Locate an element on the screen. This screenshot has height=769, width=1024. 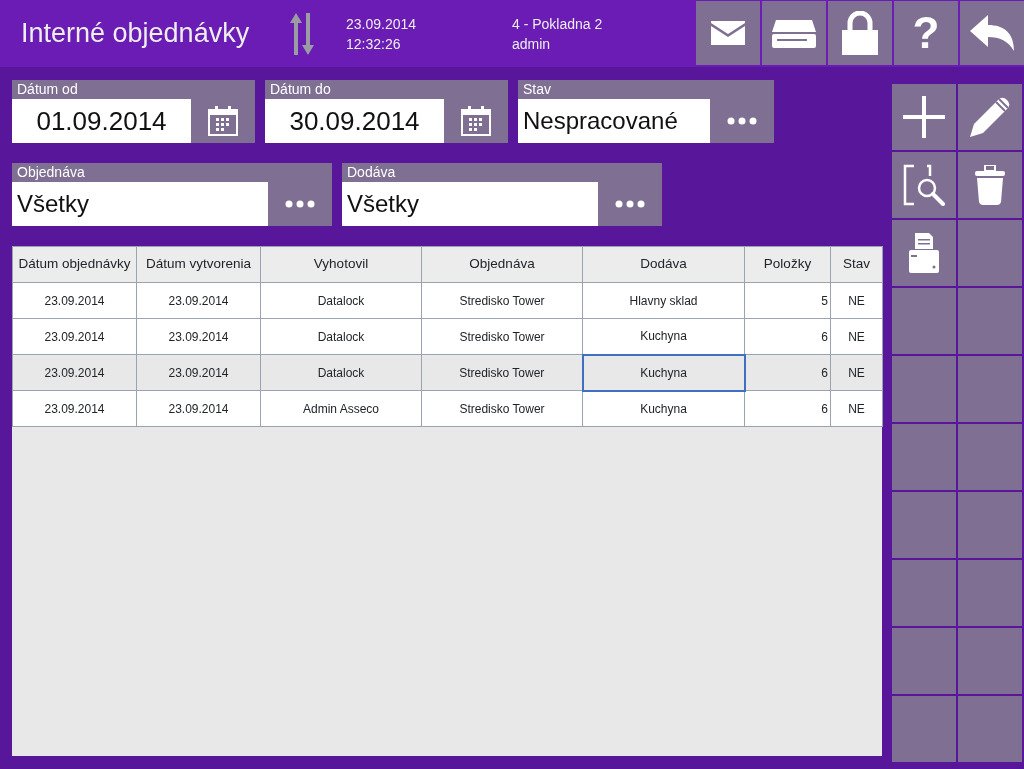
table-cell: Admin Asseco is located at coordinates (341, 408).